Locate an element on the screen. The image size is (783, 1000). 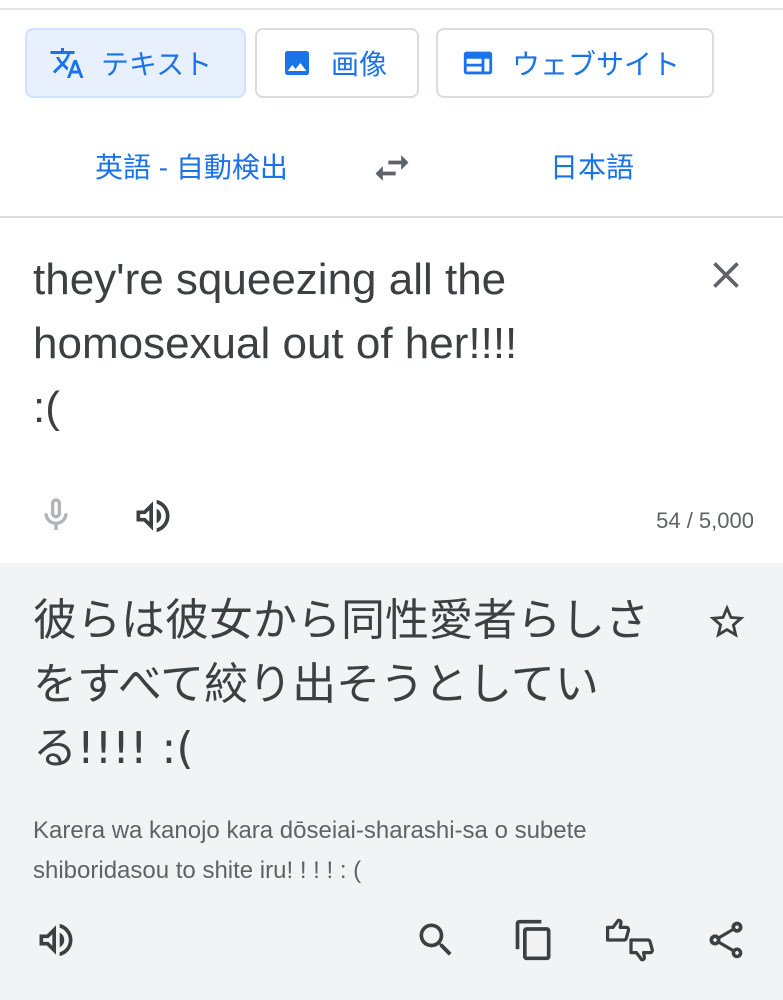
rate-translation-button is located at coordinates (631, 940).